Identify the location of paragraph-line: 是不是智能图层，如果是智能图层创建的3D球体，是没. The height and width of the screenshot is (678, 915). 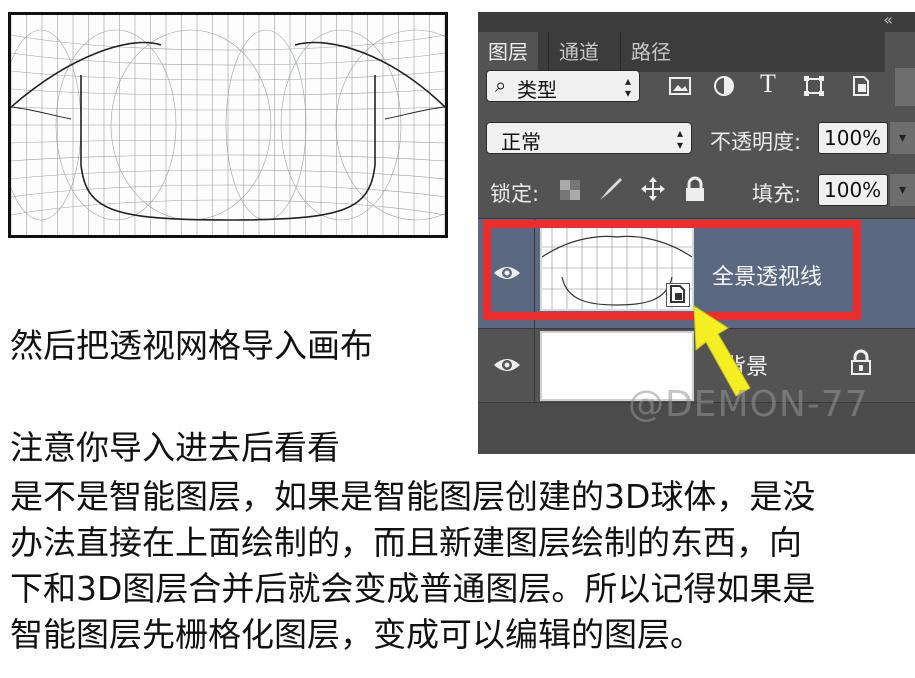
(413, 496).